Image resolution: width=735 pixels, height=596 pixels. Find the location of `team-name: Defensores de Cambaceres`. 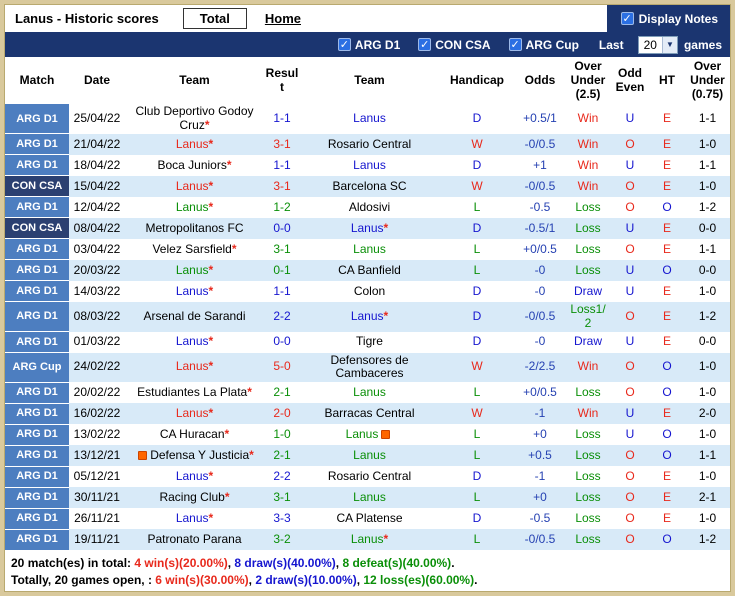

team-name: Defensores de Cambaceres is located at coordinates (369, 367).